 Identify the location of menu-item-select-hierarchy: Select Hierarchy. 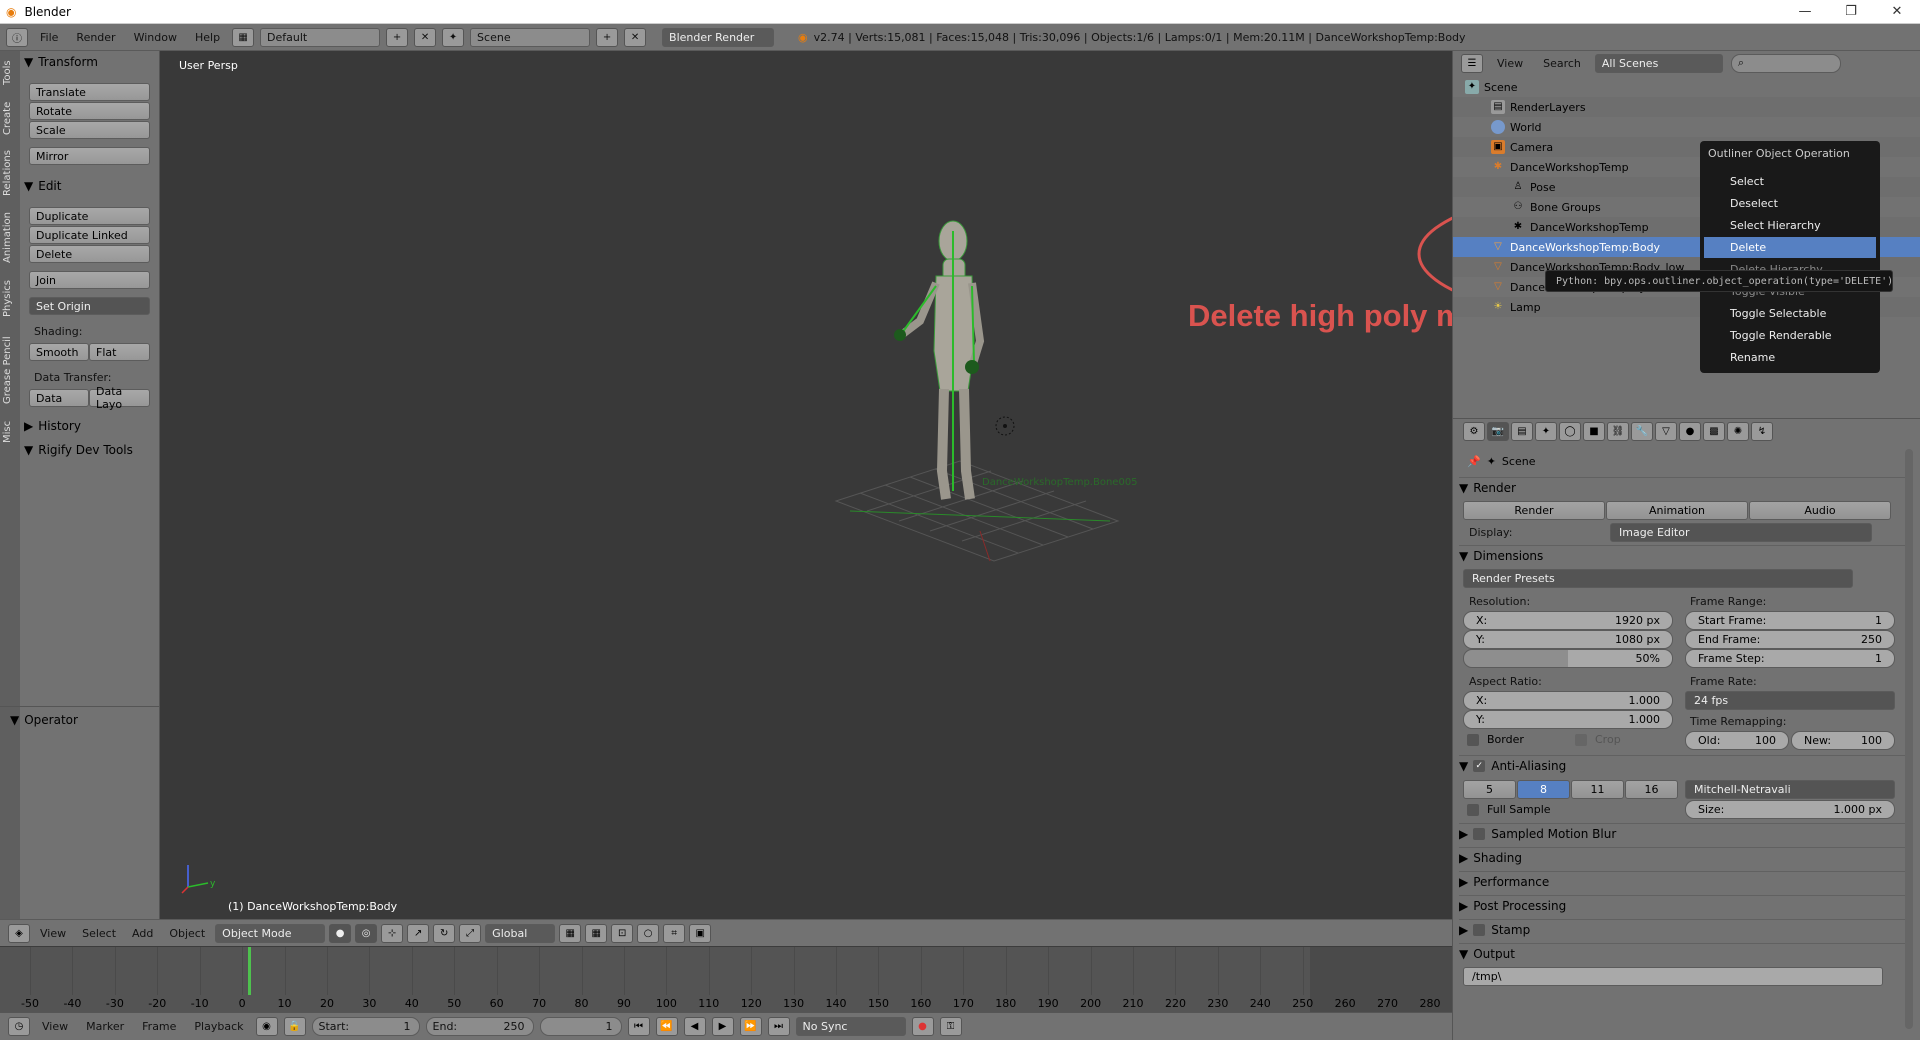
(1790, 225).